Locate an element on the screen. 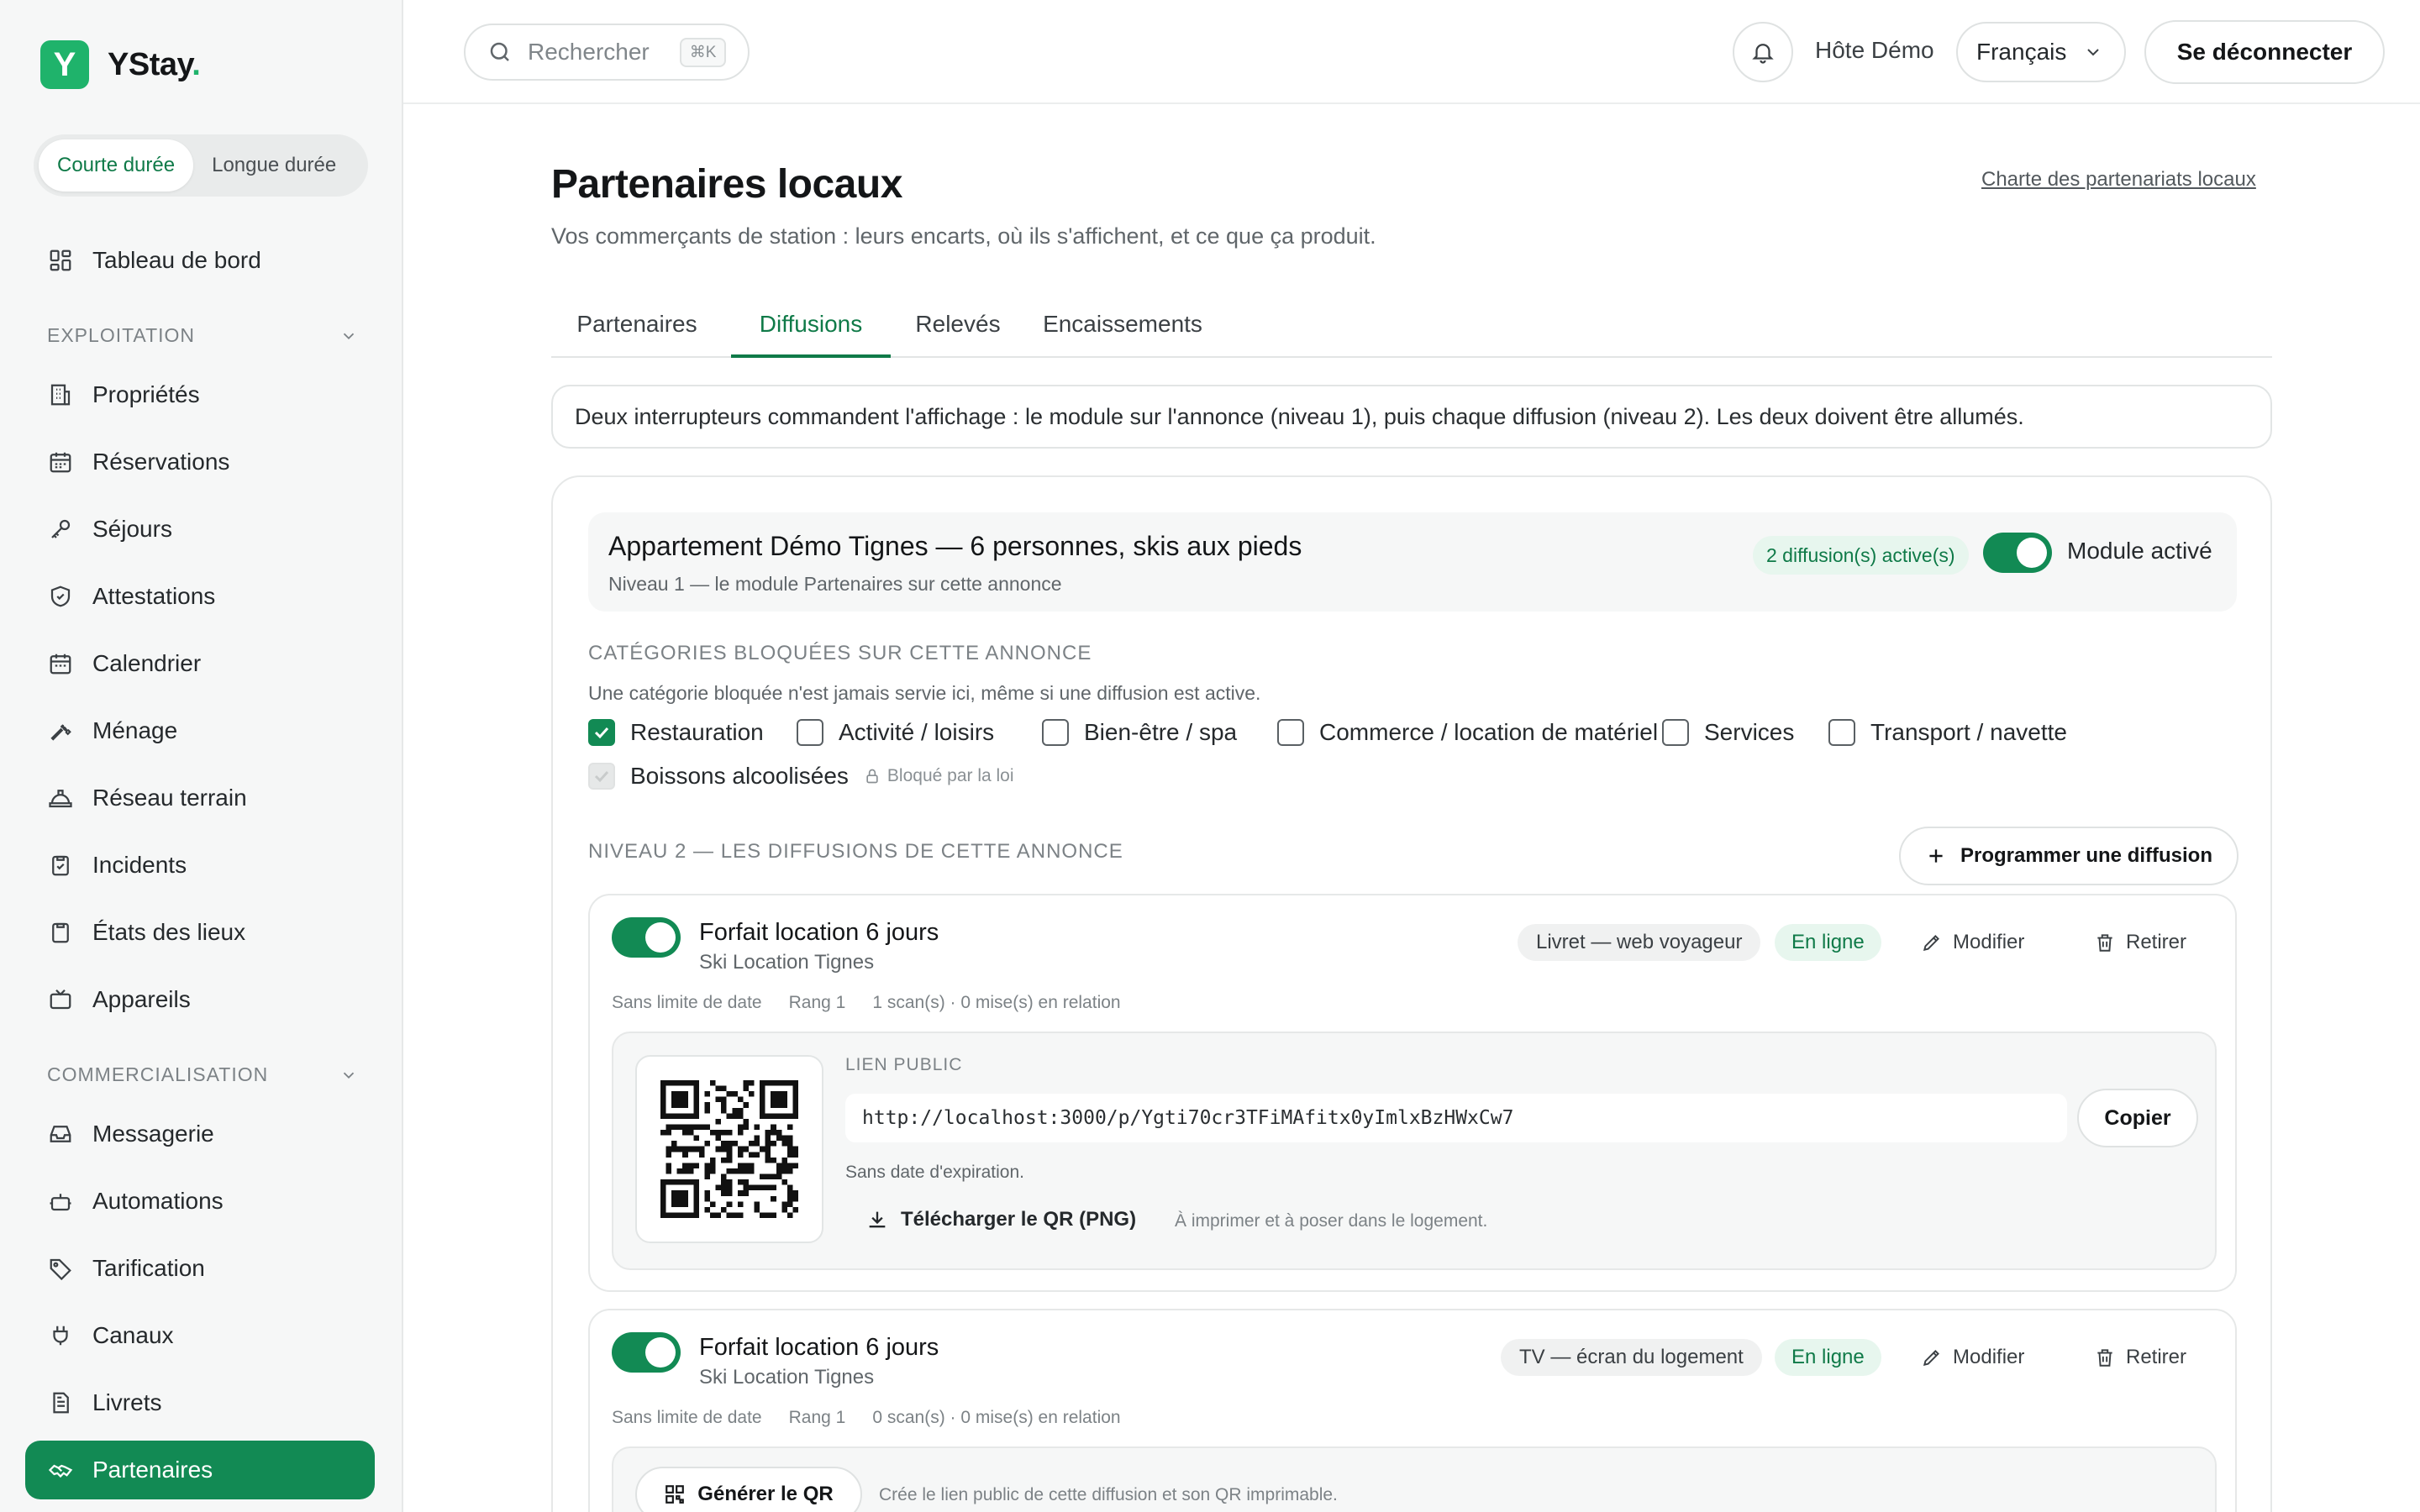  sidebar-item-pricing: Tarification is located at coordinates (200, 1268).